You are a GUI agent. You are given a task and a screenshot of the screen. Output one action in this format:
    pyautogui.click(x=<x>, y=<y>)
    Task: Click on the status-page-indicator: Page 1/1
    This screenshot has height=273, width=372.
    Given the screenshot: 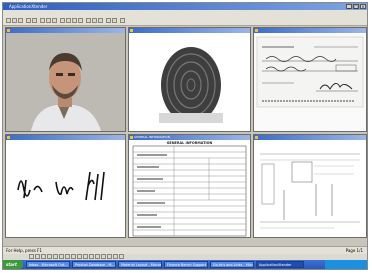 What is the action you would take?
    pyautogui.click(x=354, y=250)
    